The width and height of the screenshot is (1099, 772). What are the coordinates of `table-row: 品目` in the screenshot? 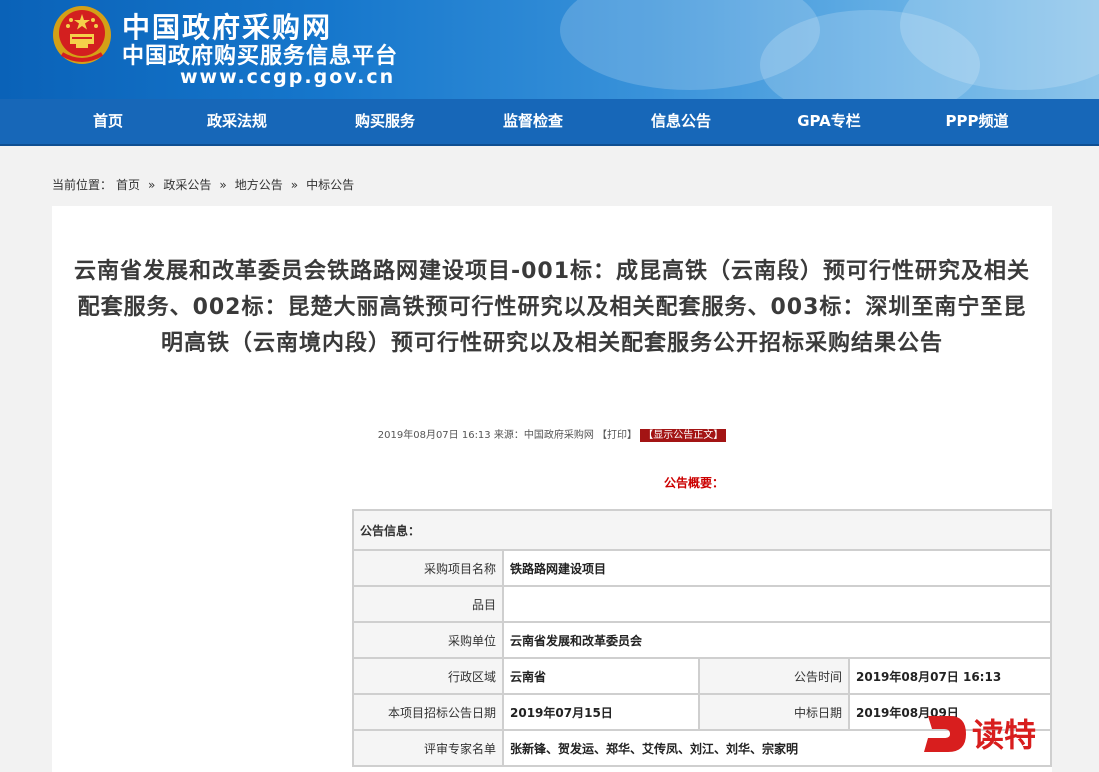 It's located at (702, 604).